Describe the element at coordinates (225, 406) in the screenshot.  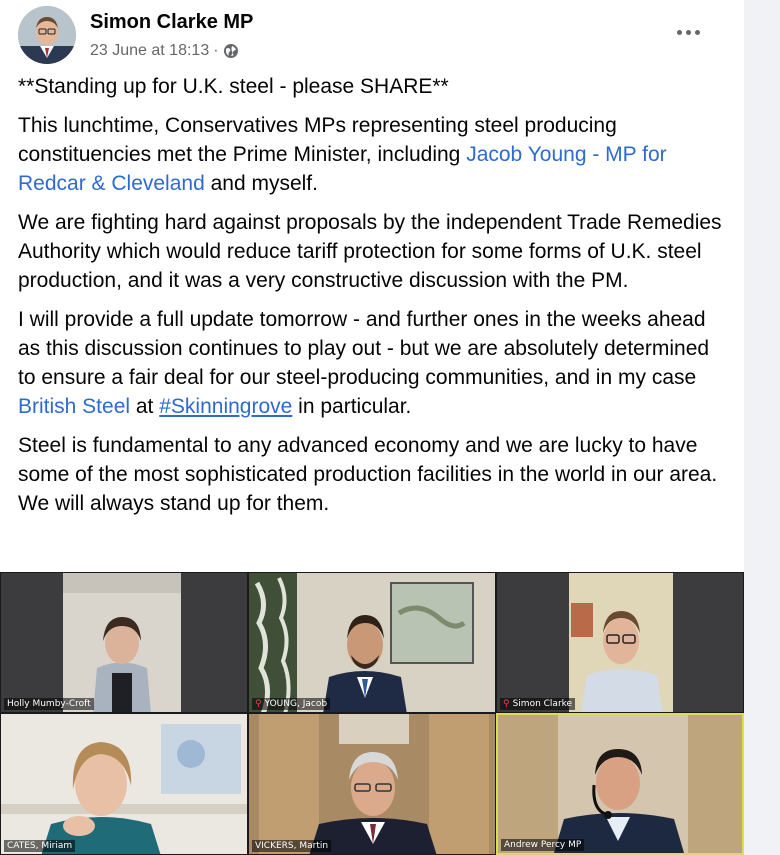
I see `hashtag-link-skinningrove: #Skinningrove` at that location.